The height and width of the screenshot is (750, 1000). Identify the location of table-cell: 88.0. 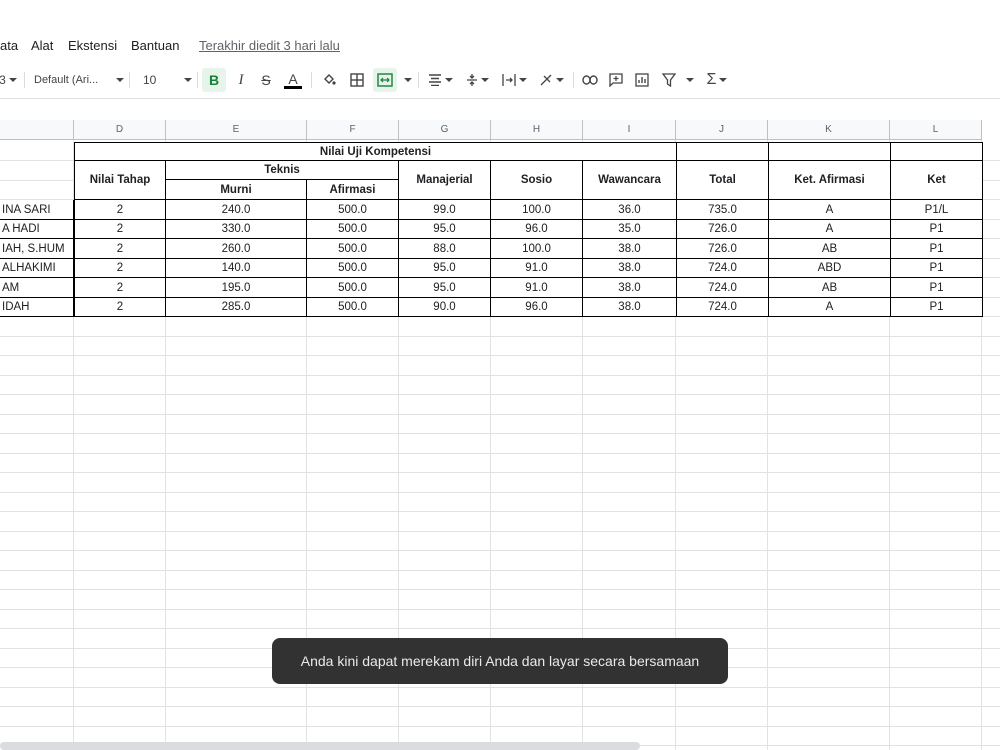
(445, 249).